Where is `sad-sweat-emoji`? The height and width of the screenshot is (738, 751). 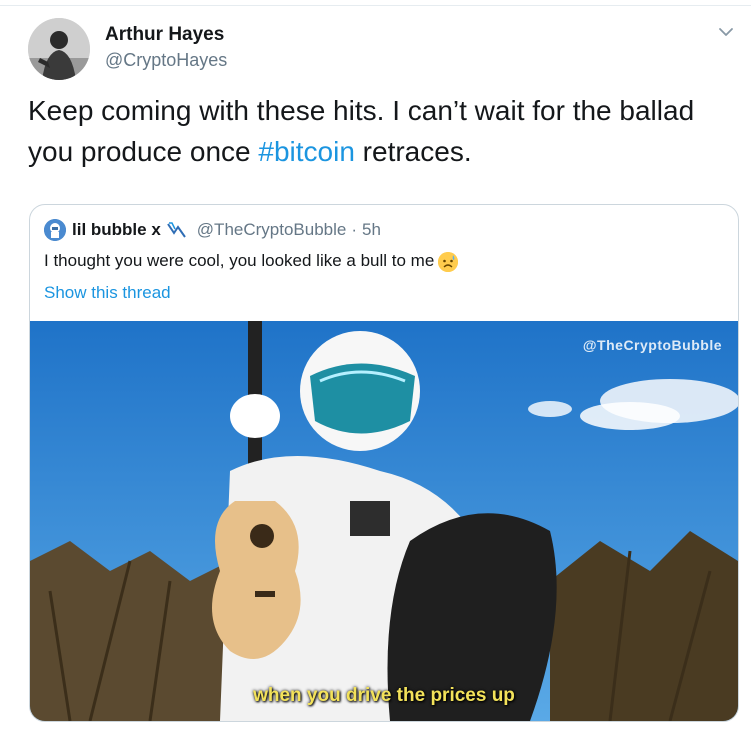 sad-sweat-emoji is located at coordinates (448, 261).